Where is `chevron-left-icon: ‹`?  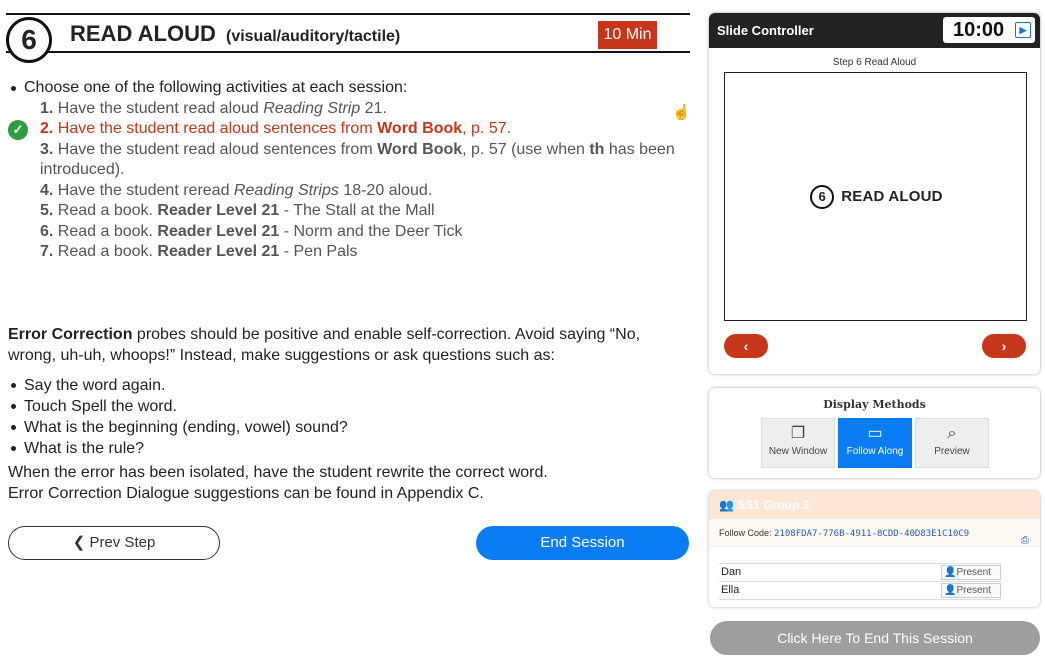 chevron-left-icon: ‹ is located at coordinates (746, 346).